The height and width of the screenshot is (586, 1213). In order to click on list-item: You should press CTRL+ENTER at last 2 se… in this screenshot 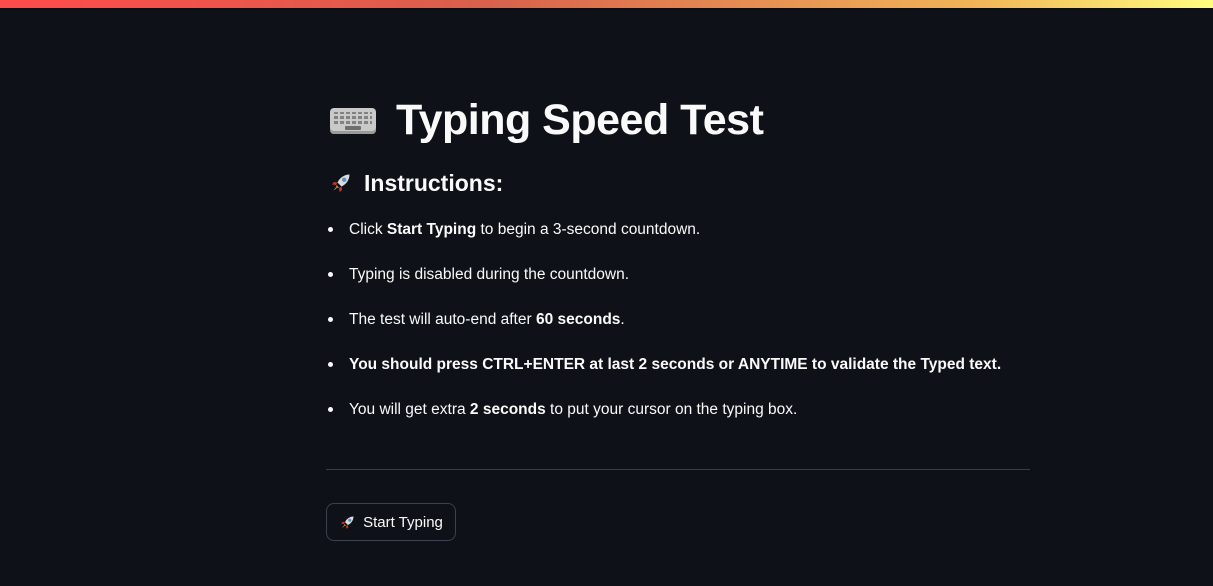, I will do `click(663, 373)`.